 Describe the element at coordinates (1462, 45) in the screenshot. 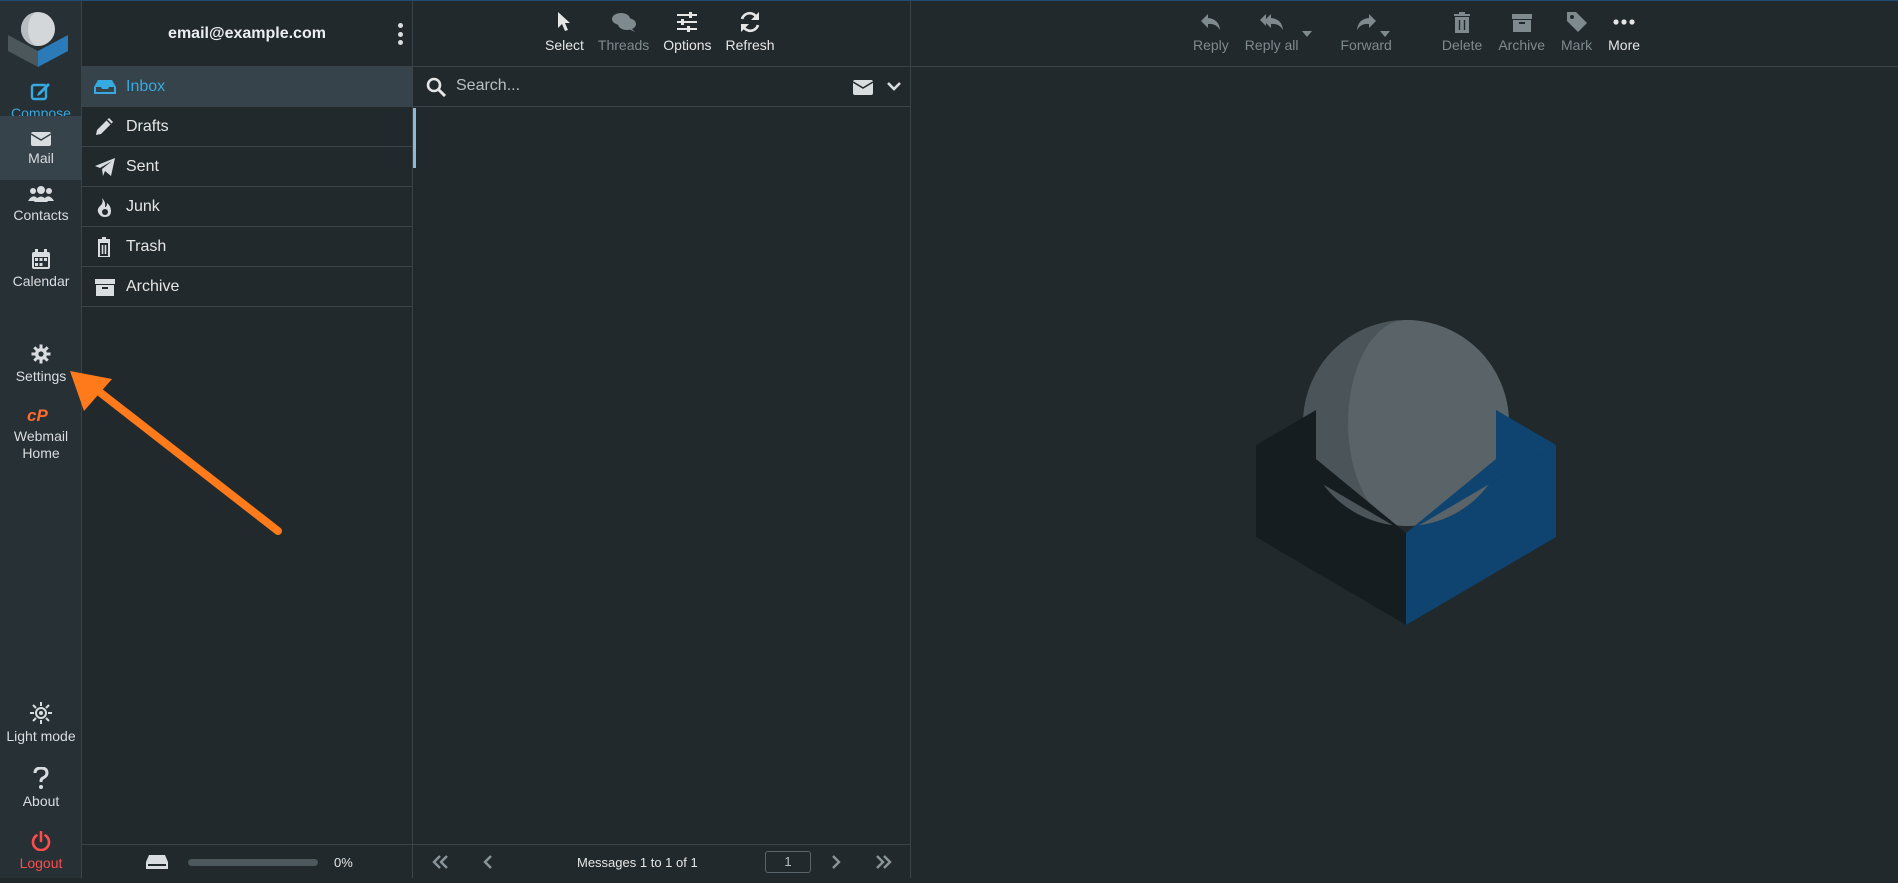

I see `delete-label: Delete` at that location.